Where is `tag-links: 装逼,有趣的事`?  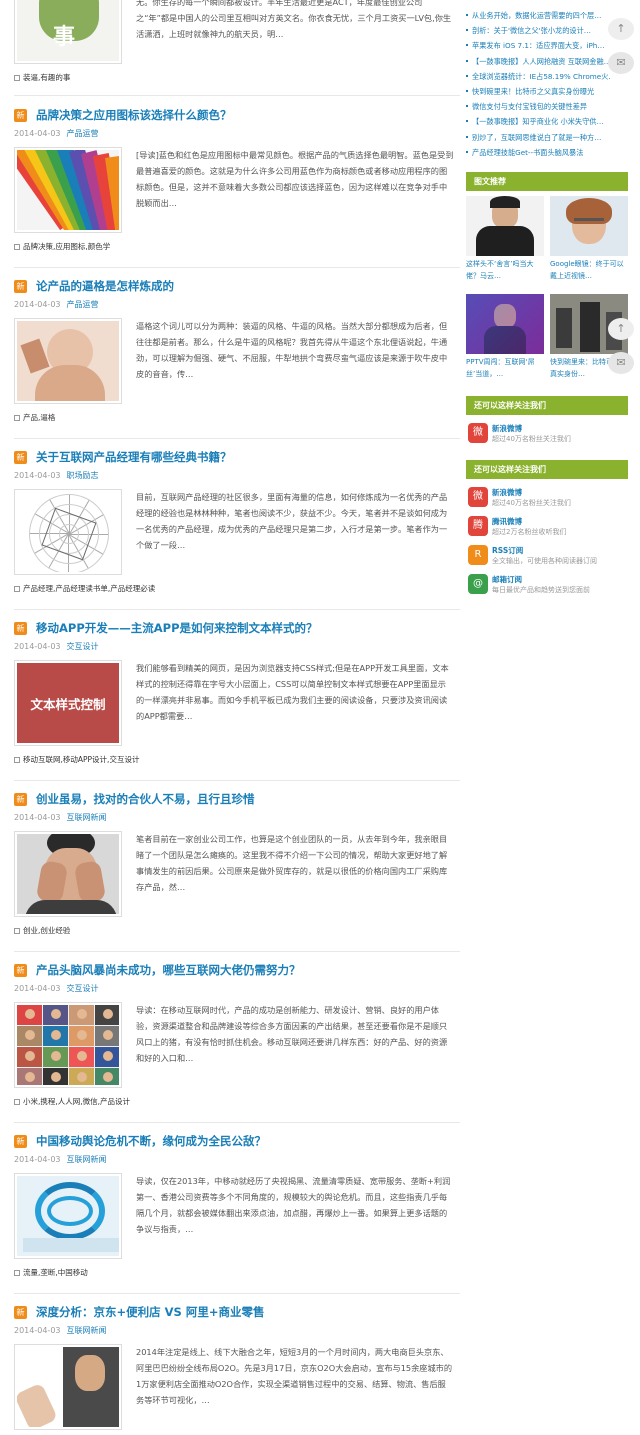
tag-links: 装逼,有趣的事 is located at coordinates (46, 77).